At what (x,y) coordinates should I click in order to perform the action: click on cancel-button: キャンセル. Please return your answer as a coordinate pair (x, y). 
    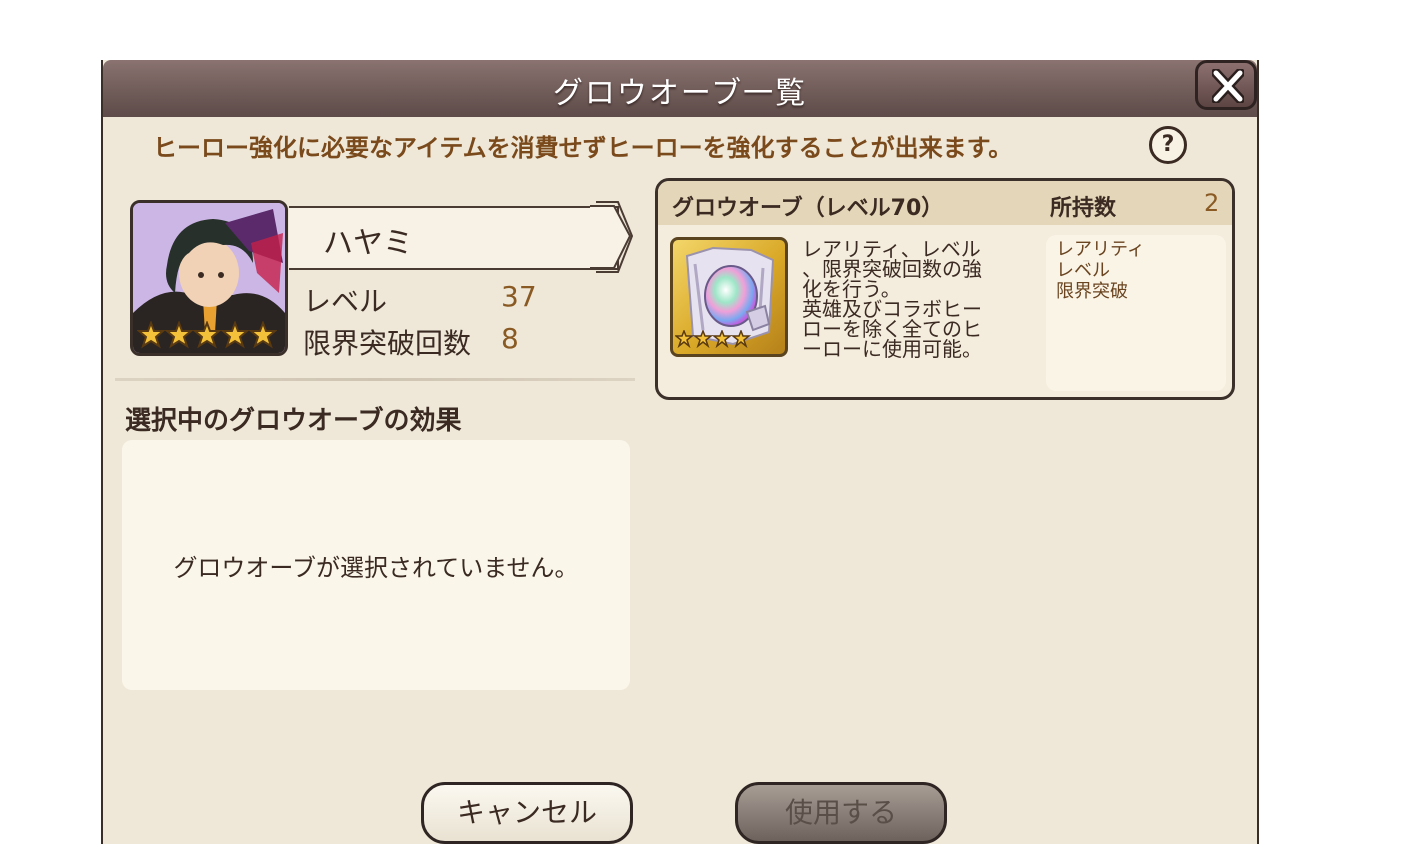
    Looking at the image, I should click on (527, 813).